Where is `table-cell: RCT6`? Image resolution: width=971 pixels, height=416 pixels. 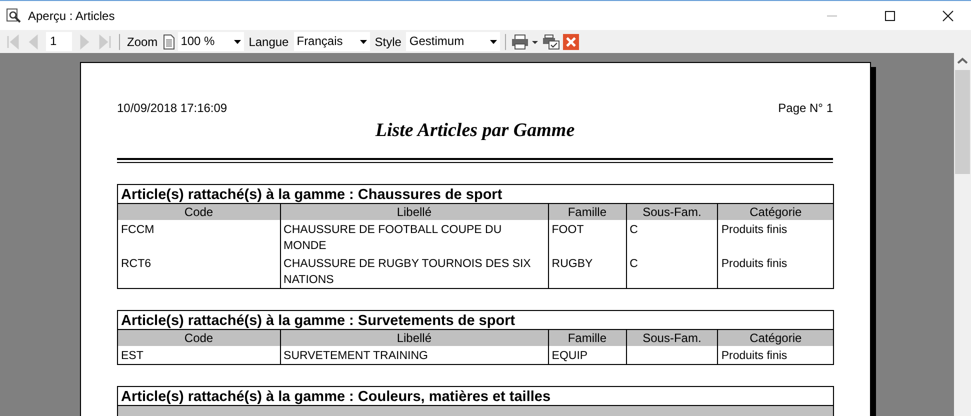
table-cell: RCT6 is located at coordinates (136, 264).